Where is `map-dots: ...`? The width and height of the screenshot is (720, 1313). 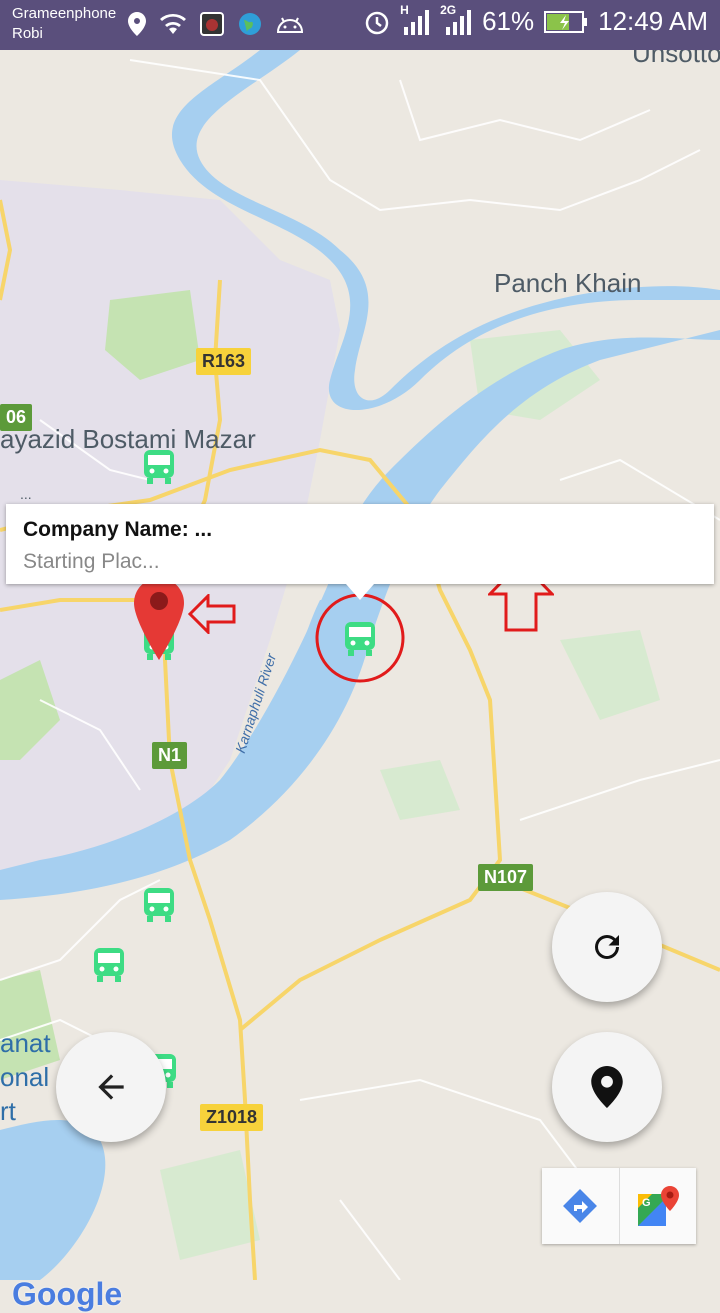 map-dots: ... is located at coordinates (26, 494).